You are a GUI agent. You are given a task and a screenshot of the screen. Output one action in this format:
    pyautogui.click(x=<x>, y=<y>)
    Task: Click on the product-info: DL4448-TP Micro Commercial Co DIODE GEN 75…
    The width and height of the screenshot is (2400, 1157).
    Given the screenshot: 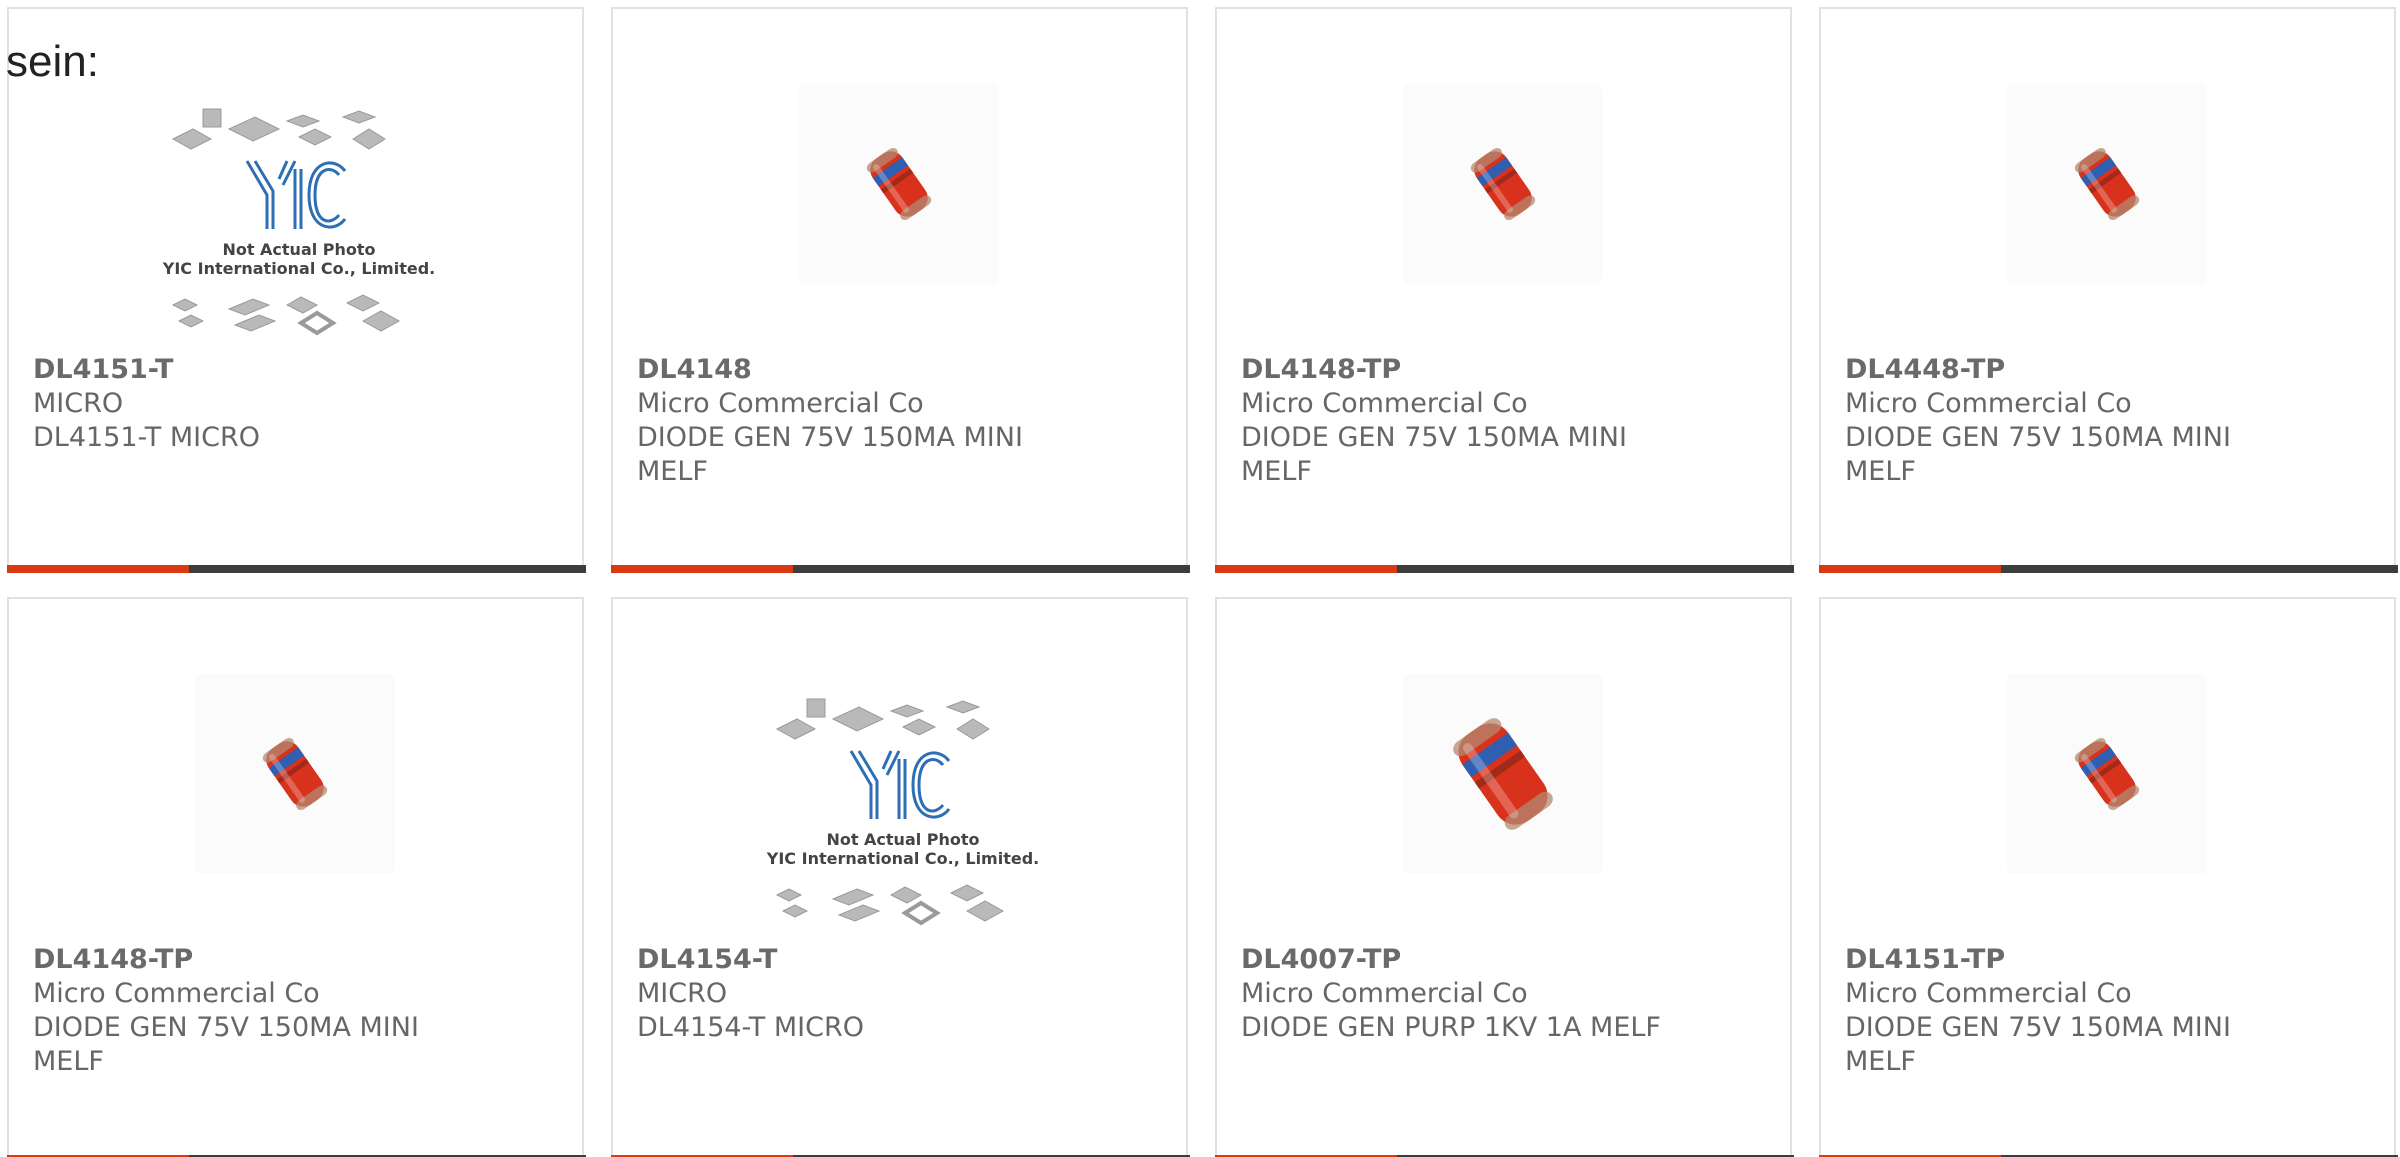 What is the action you would take?
    pyautogui.click(x=2065, y=421)
    